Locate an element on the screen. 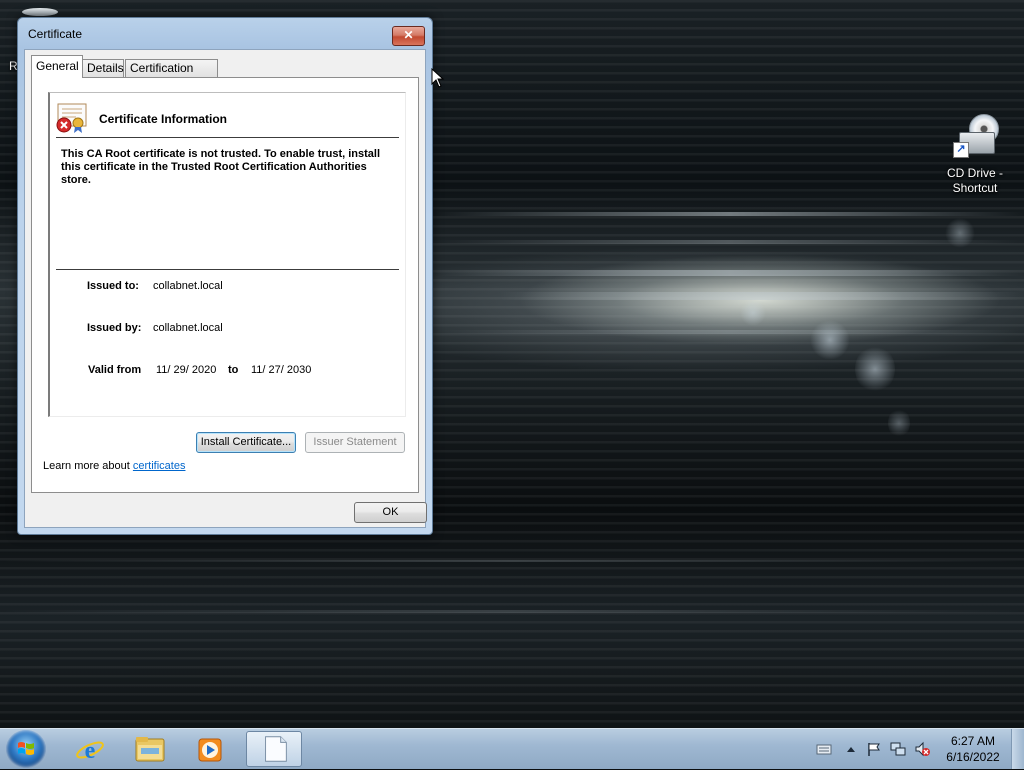 The width and height of the screenshot is (1024, 770). svg-text: e is located at coordinates (90, 751).